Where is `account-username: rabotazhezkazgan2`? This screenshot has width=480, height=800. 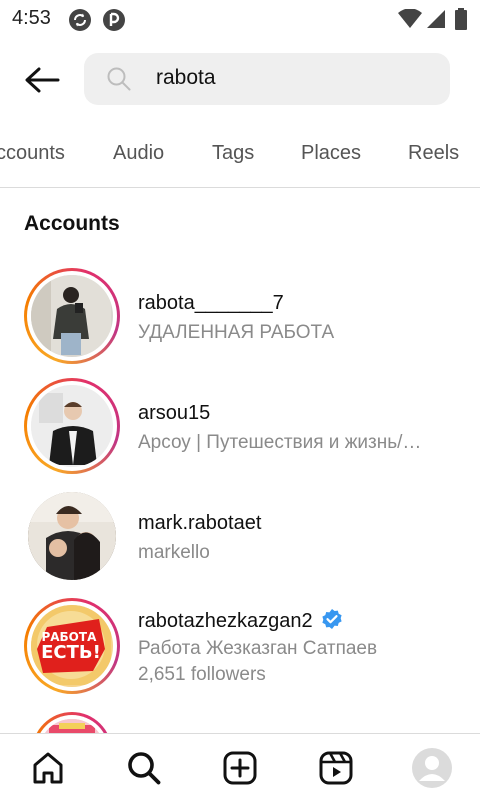
account-username: rabotazhezkazgan2 is located at coordinates (240, 620).